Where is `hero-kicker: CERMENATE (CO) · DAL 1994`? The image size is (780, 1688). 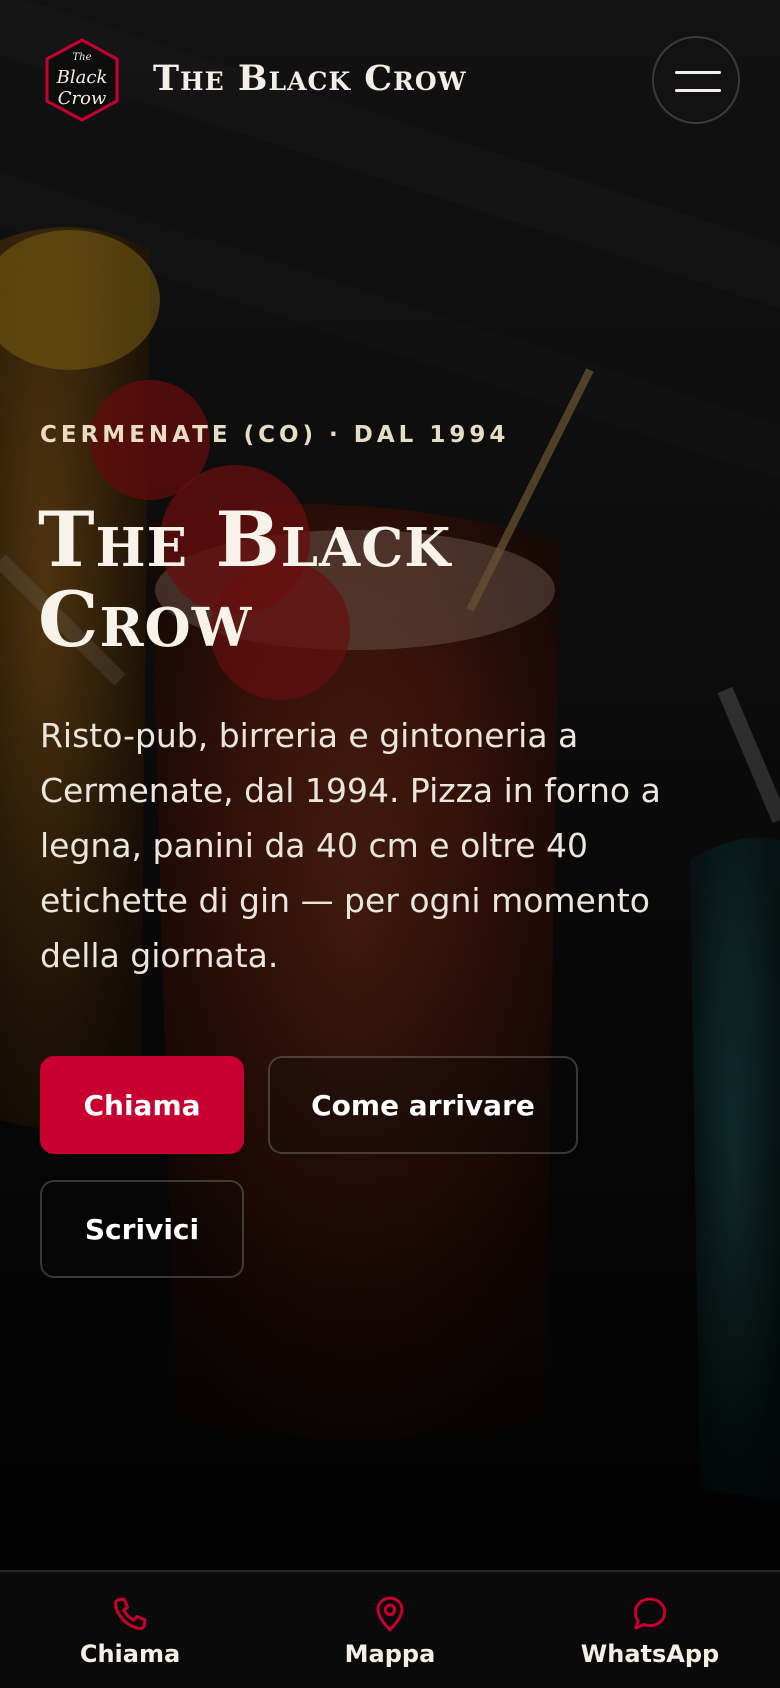
hero-kicker: CERMENATE (CO) · DAL 1994 is located at coordinates (275, 435).